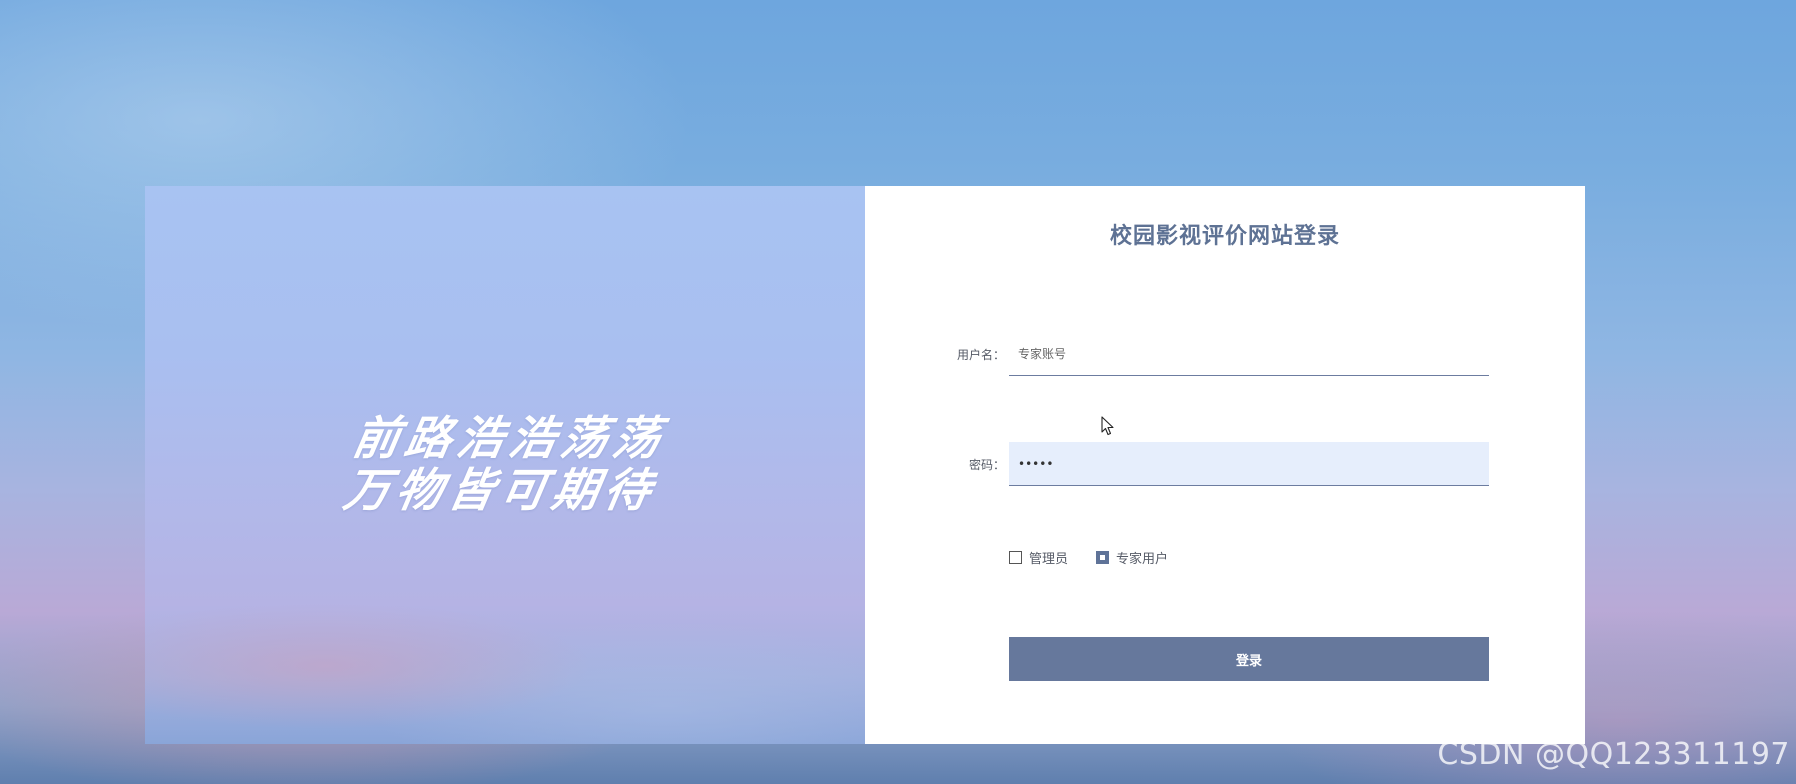  I want to click on slogan-line-2: 万物皆可期待, so click(500, 490).